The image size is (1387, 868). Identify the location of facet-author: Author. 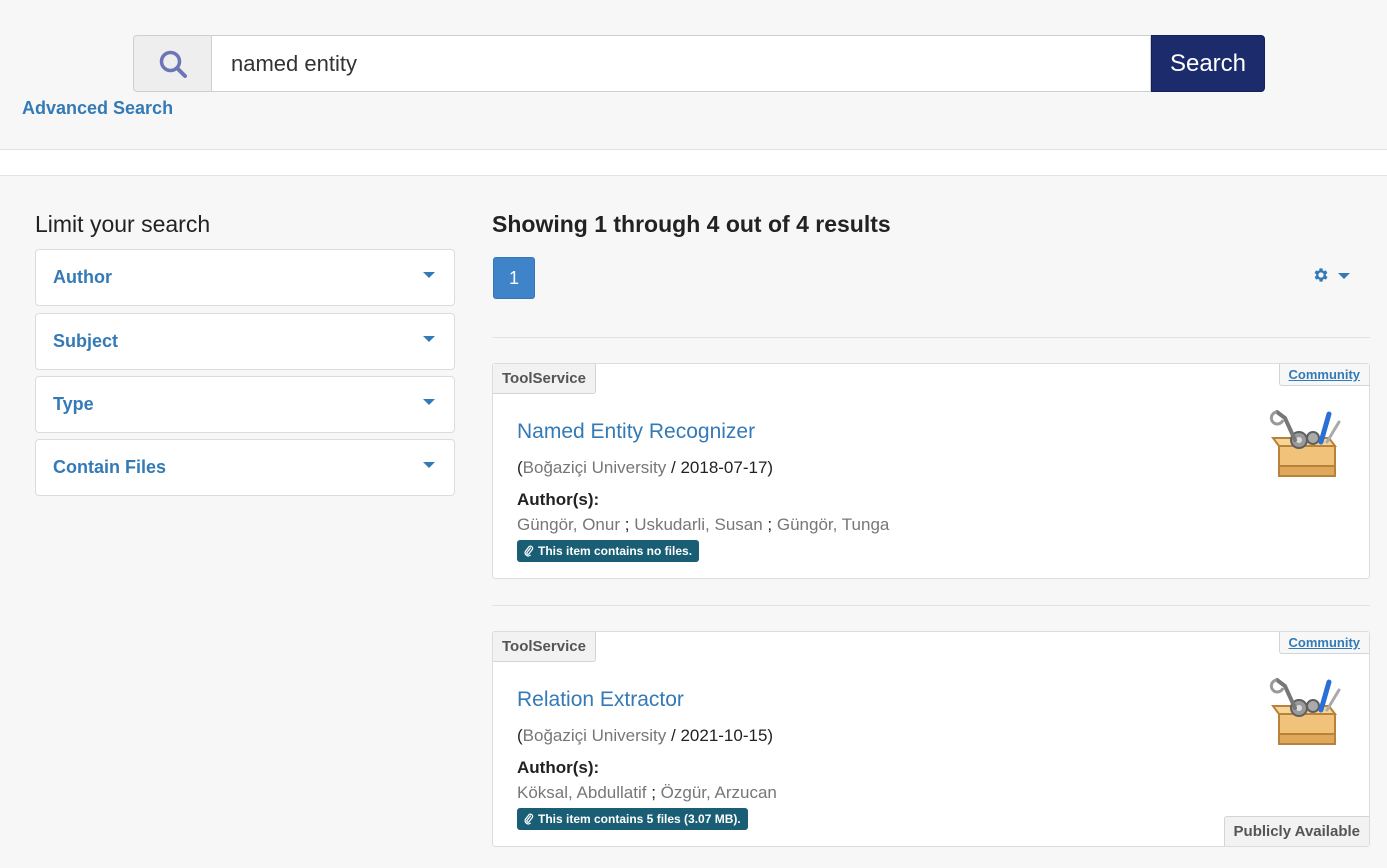
(245, 277).